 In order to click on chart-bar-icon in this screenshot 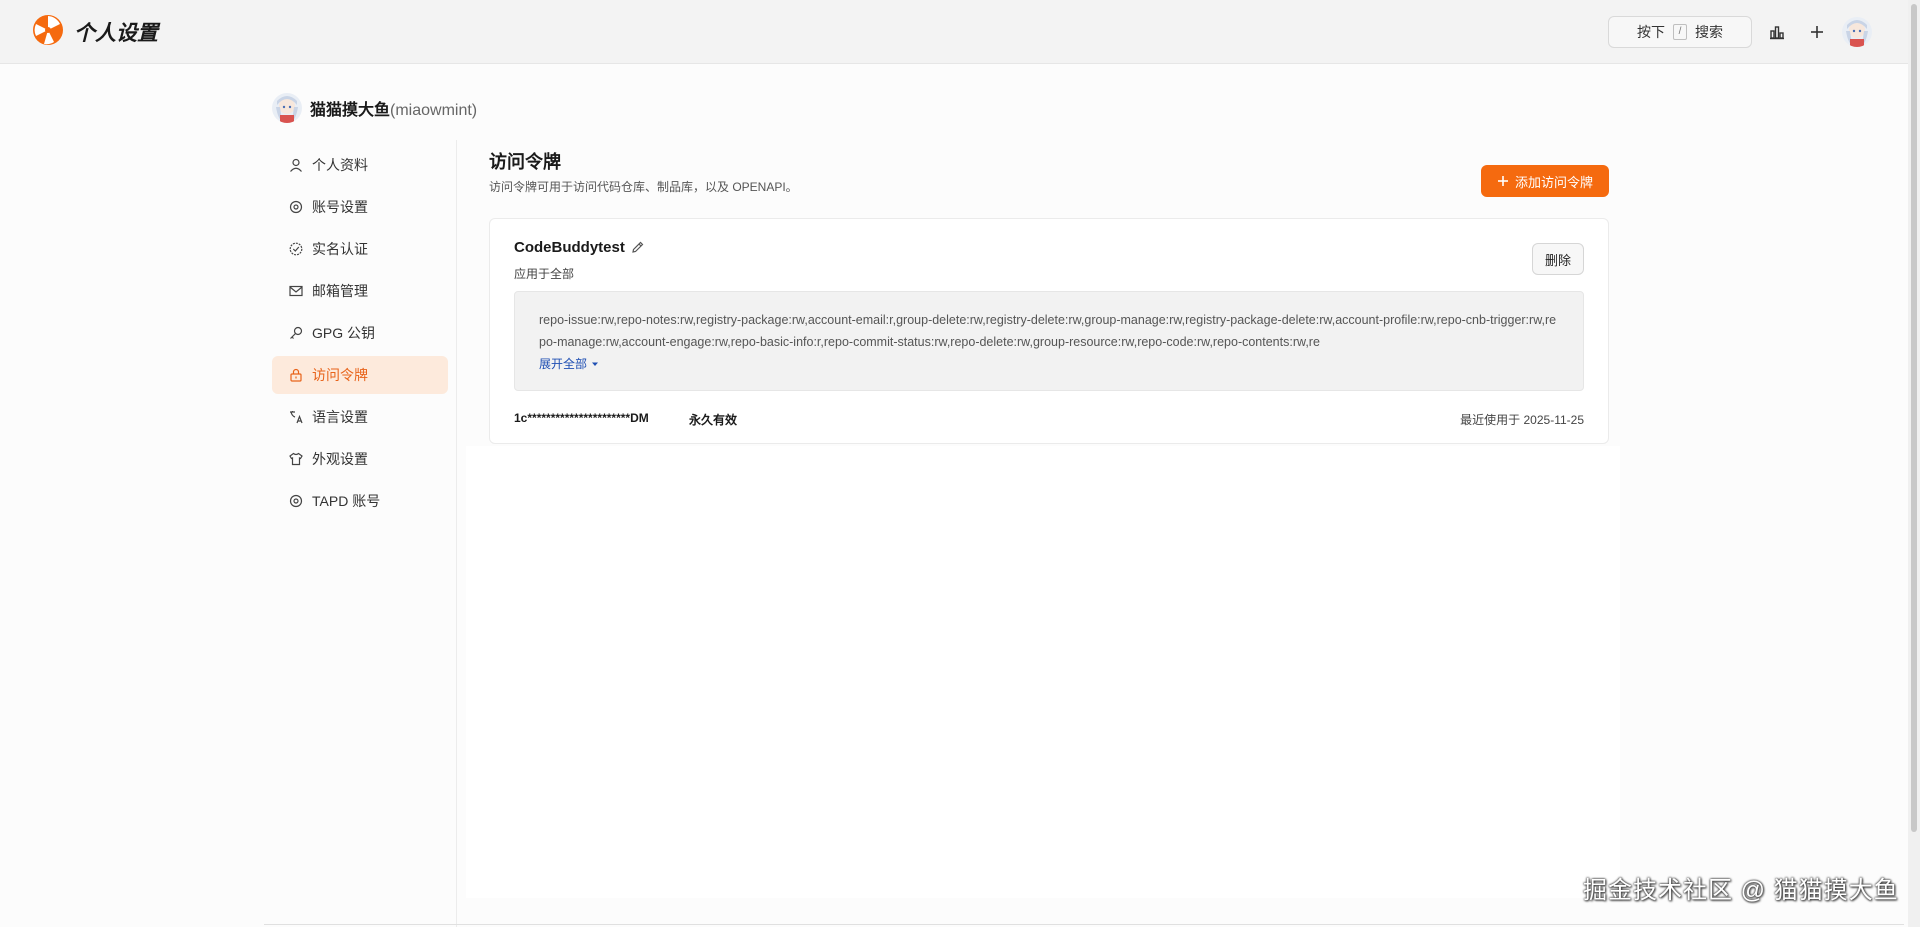, I will do `click(1777, 32)`.